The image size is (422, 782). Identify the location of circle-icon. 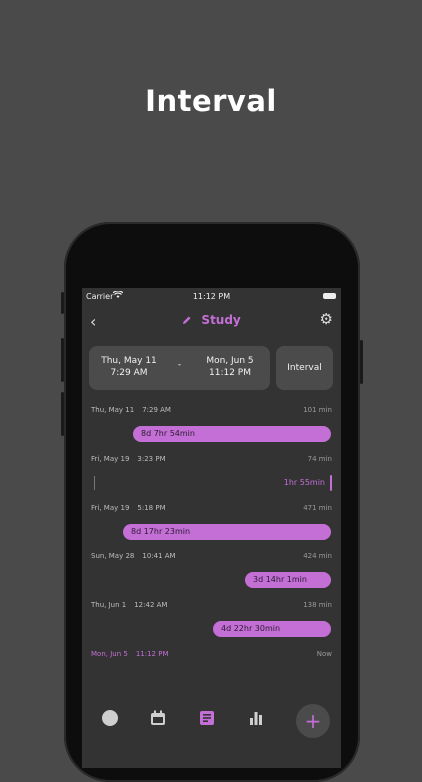
(110, 720).